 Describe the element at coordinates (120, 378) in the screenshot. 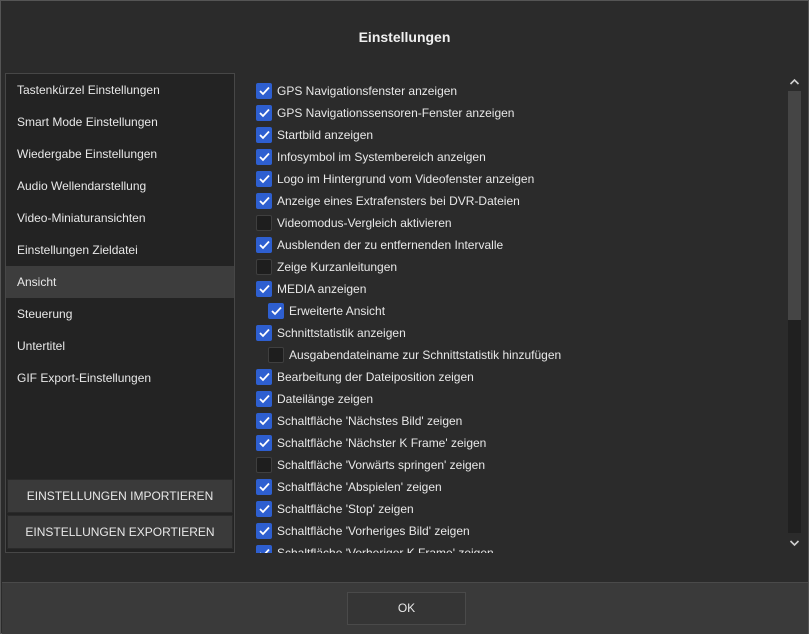

I see `sidebar-item-gif-export: GIF Export-Einstellungen` at that location.